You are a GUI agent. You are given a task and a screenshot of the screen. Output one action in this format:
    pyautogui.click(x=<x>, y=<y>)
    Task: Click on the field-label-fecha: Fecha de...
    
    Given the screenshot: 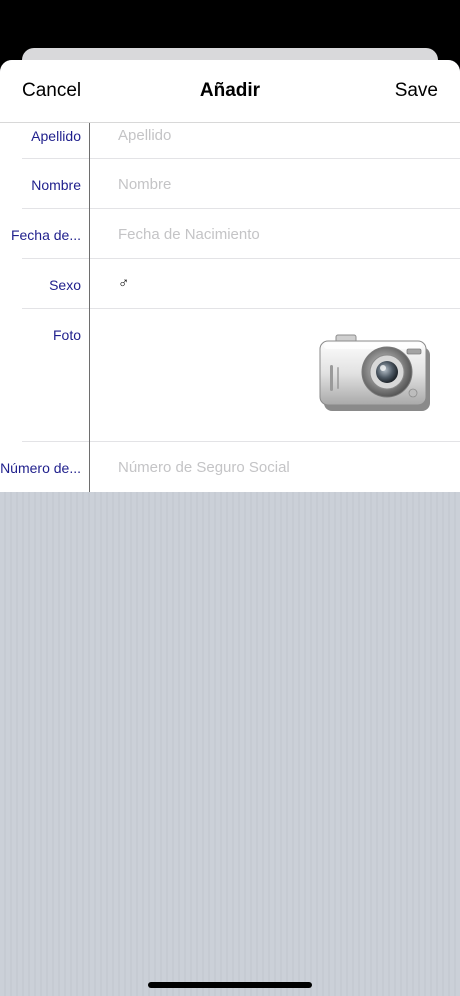 What is the action you would take?
    pyautogui.click(x=45, y=235)
    